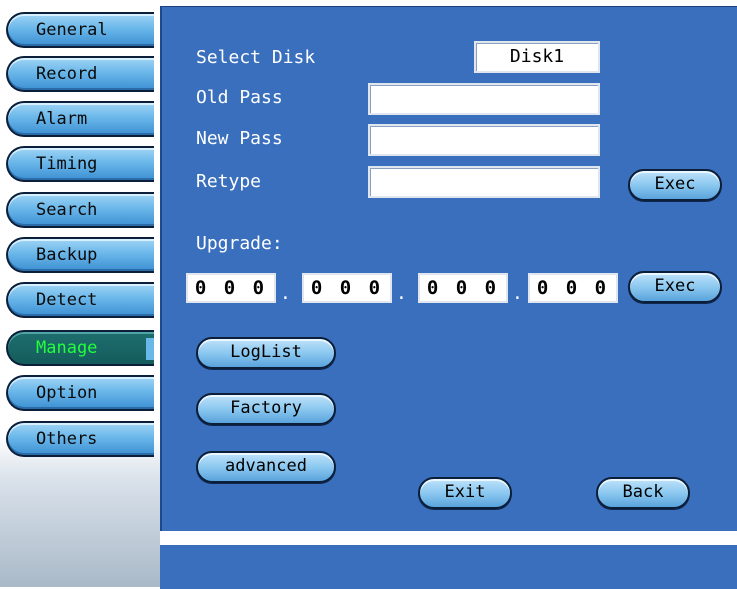 Image resolution: width=737 pixels, height=589 pixels. I want to click on tab-detect: Detect, so click(80, 300).